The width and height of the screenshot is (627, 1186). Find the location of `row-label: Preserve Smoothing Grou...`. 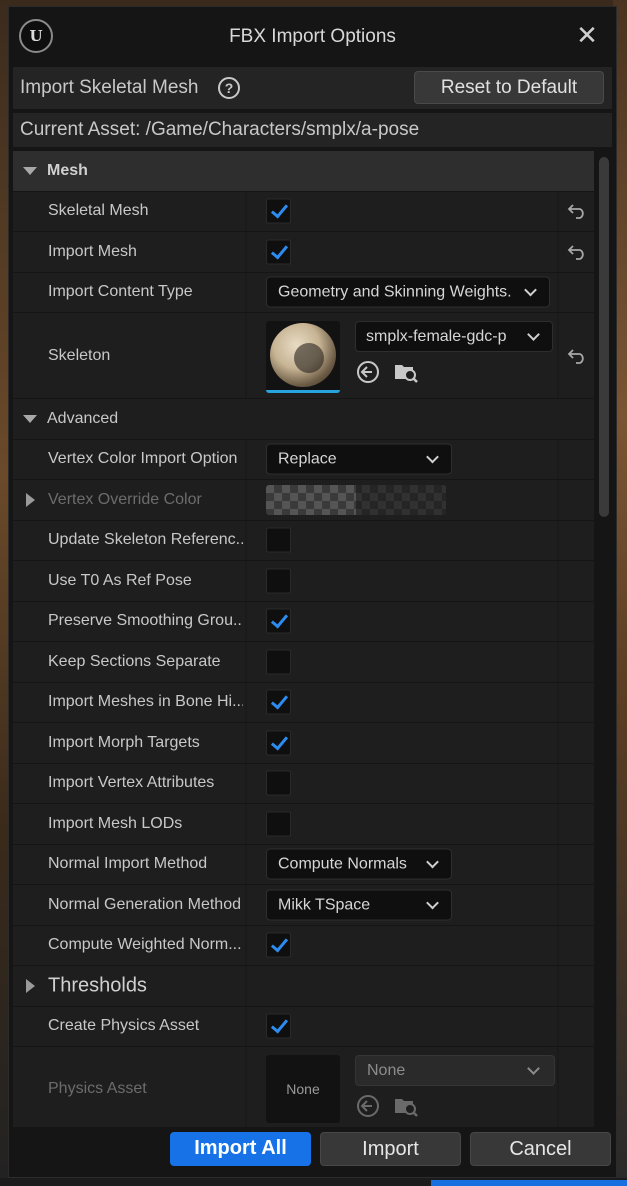

row-label: Preserve Smoothing Grou... is located at coordinates (145, 621).